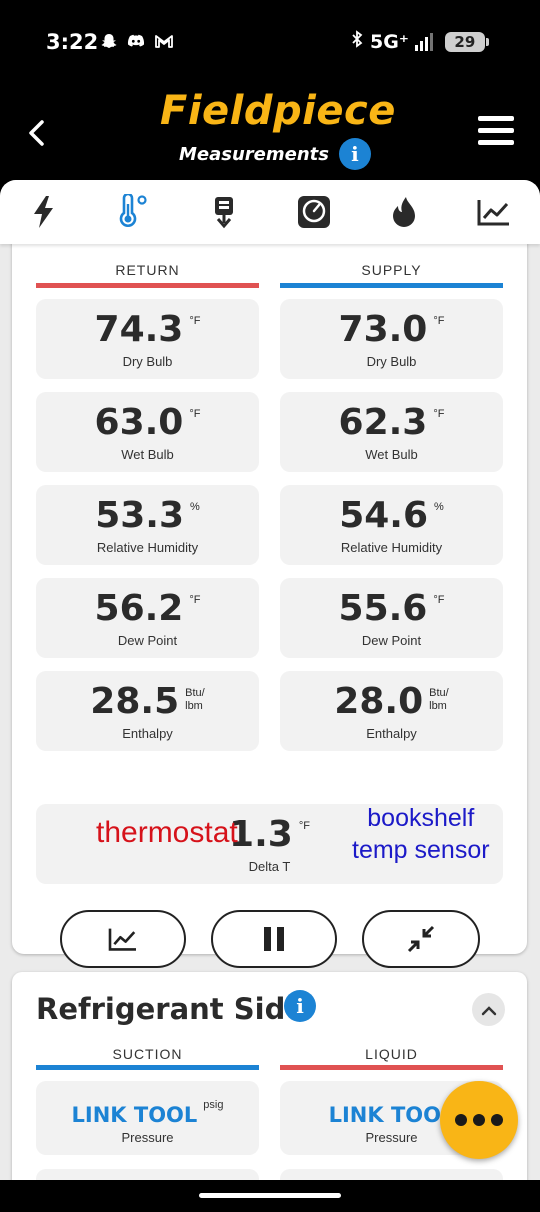  I want to click on subtitle-text: Measurements, so click(254, 154).